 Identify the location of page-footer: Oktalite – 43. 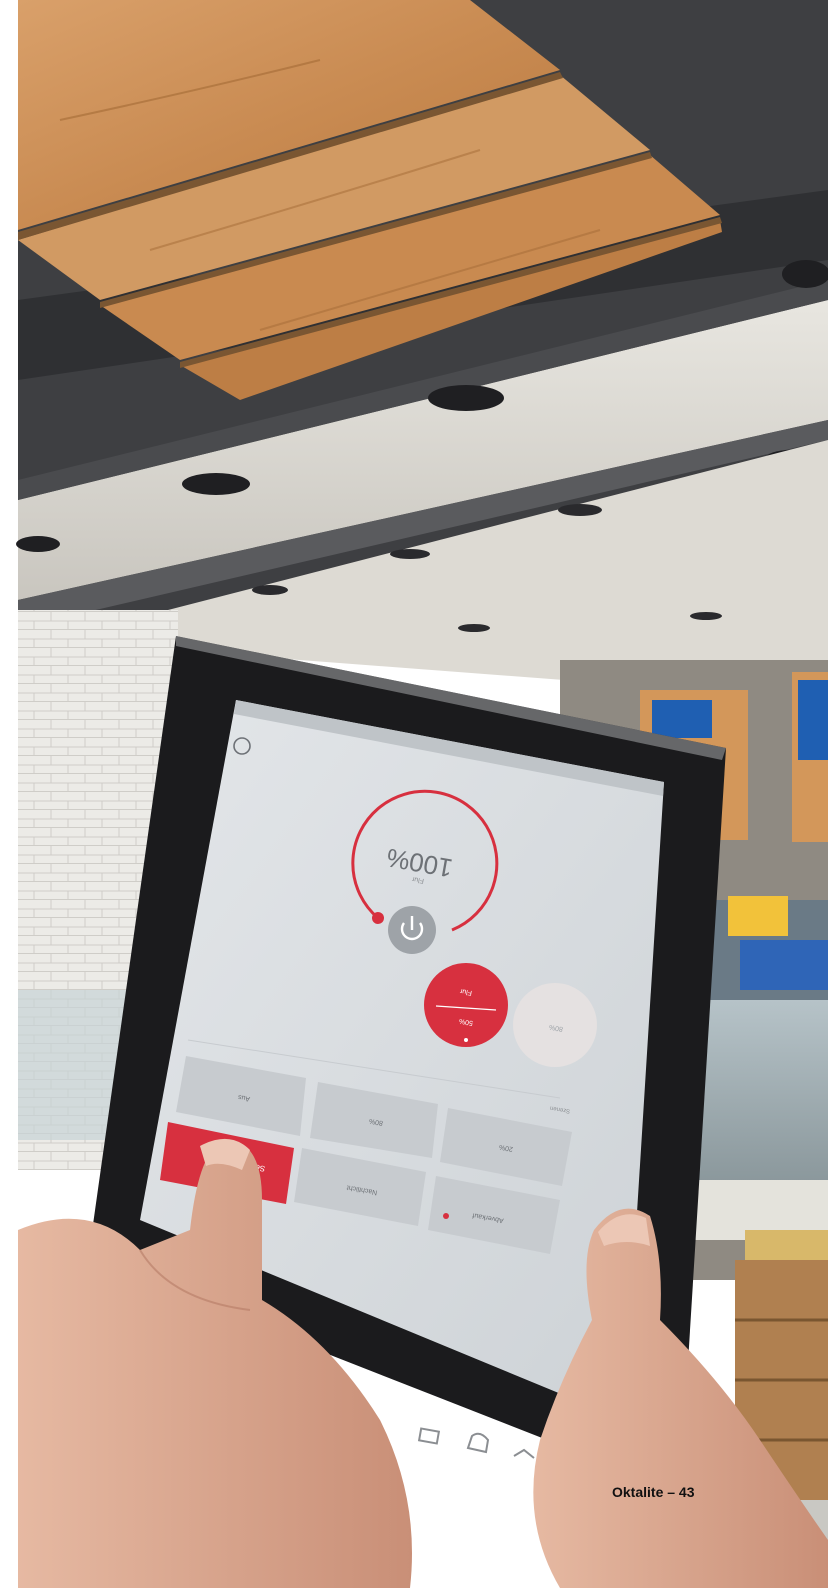
(653, 1492).